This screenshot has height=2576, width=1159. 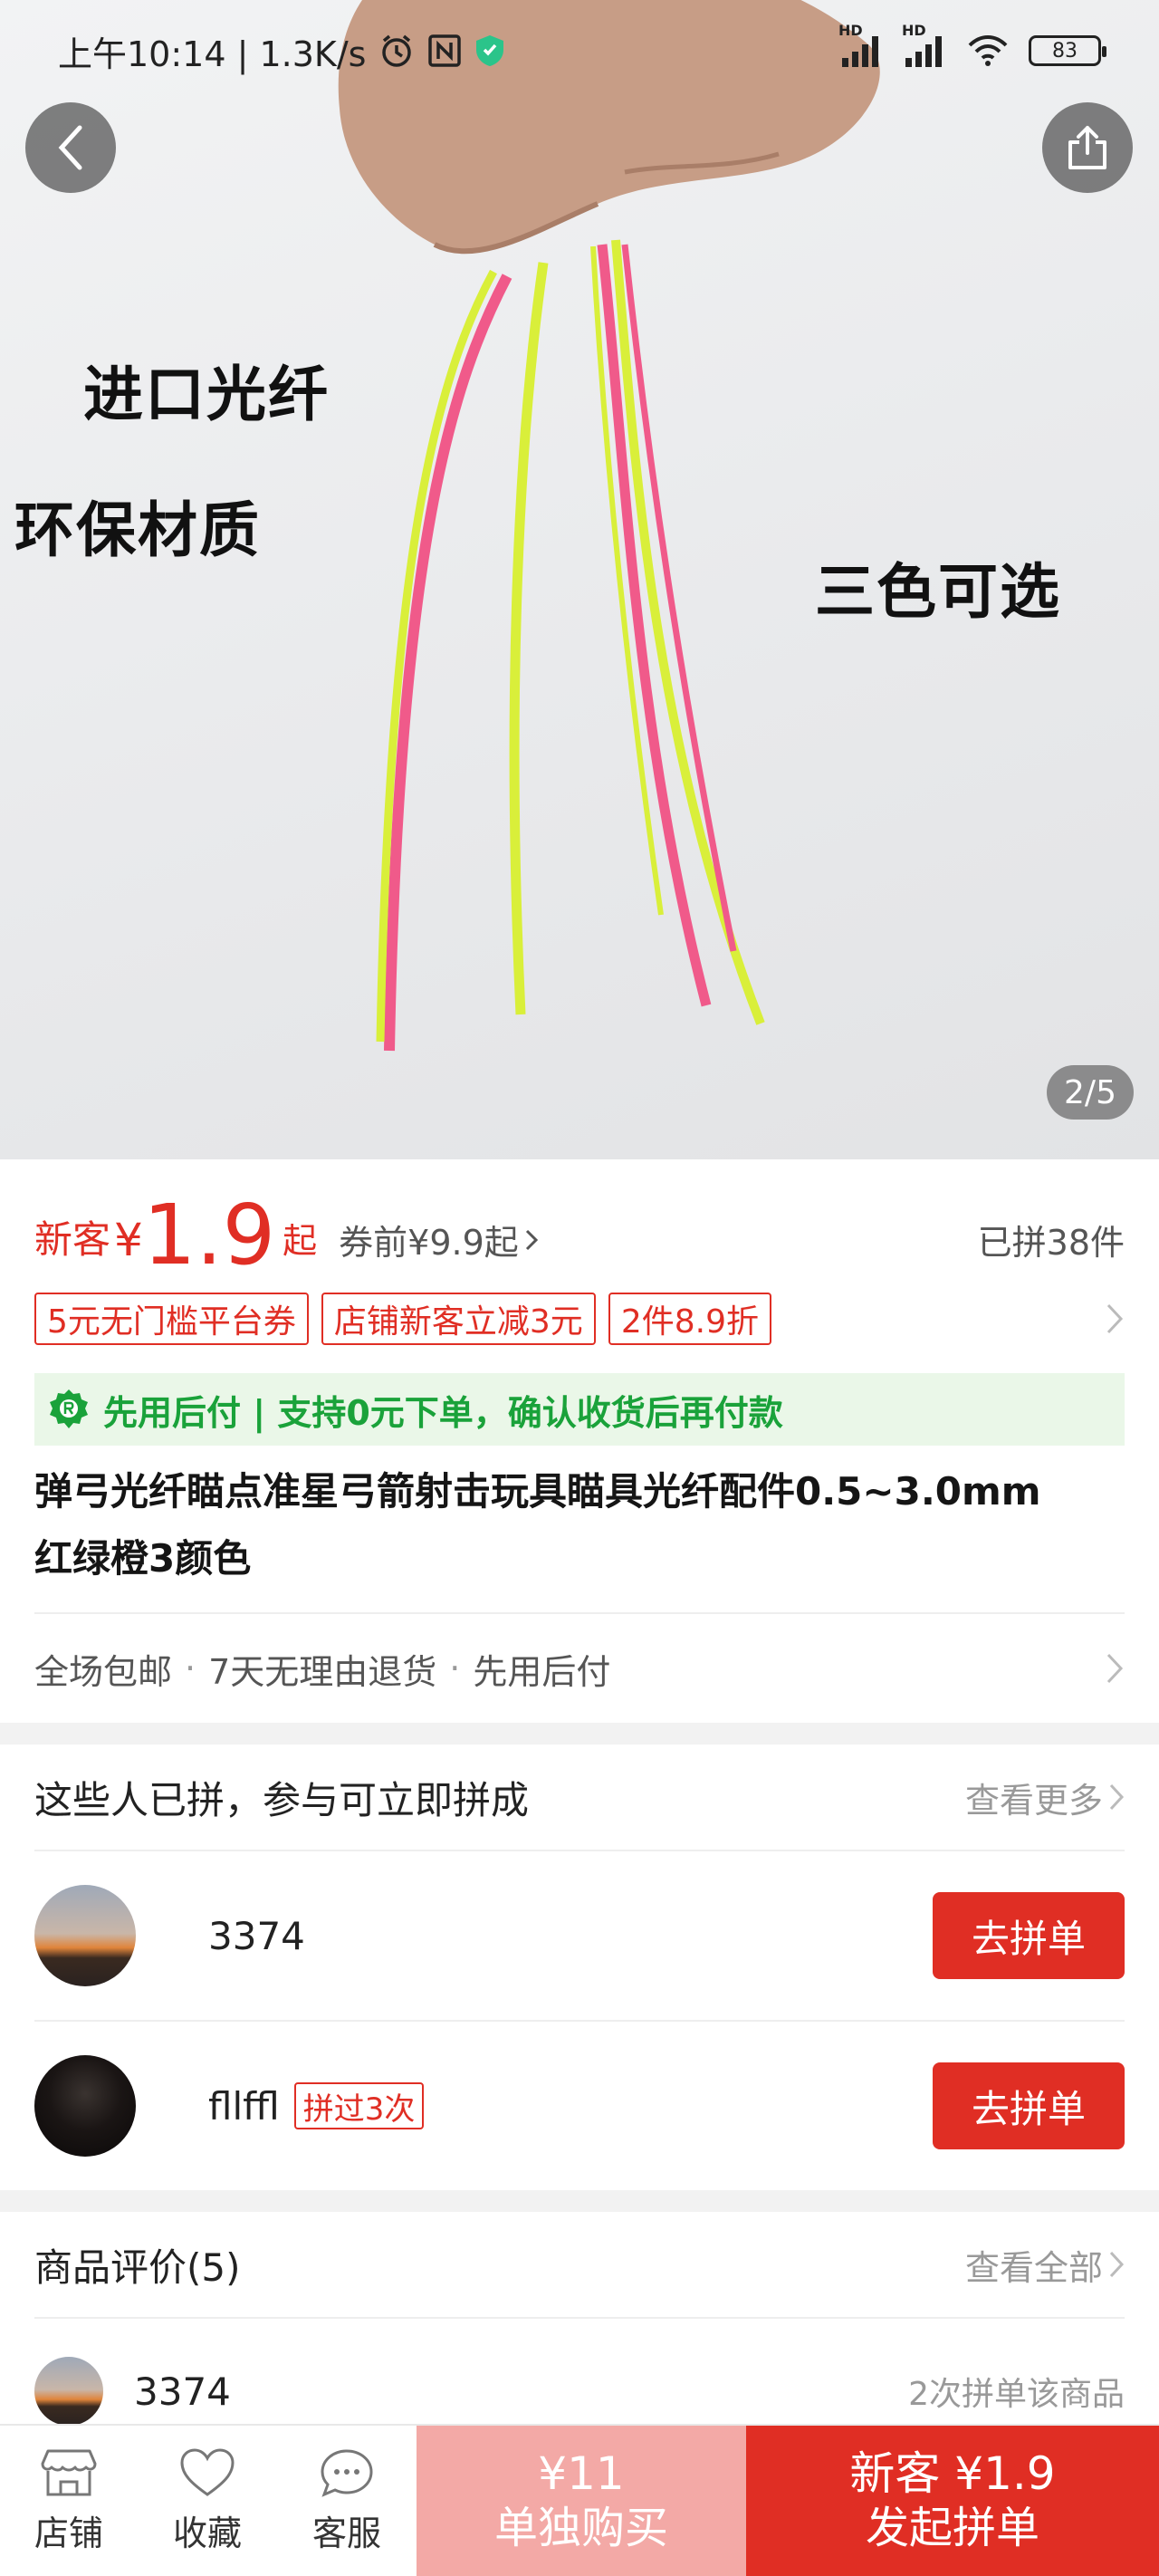 I want to click on group-user-name: fllffl, so click(x=244, y=2106).